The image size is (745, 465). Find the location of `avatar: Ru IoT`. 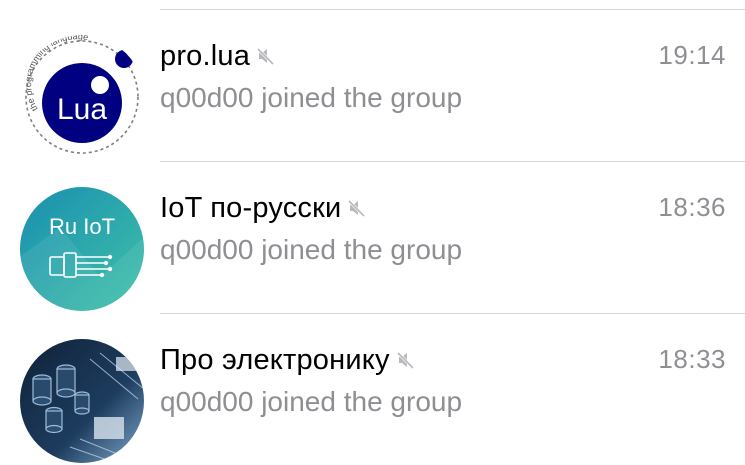

avatar: Ru IoT is located at coordinates (82, 249).